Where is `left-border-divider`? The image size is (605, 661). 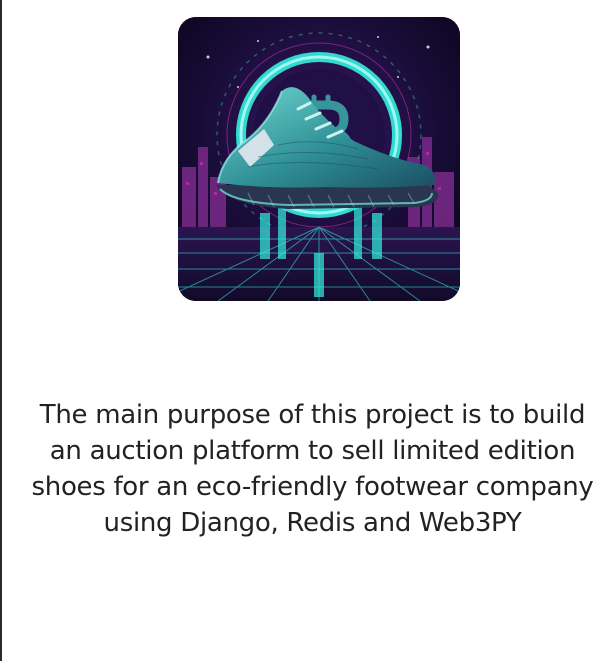
left-border-divider is located at coordinates (1, 330).